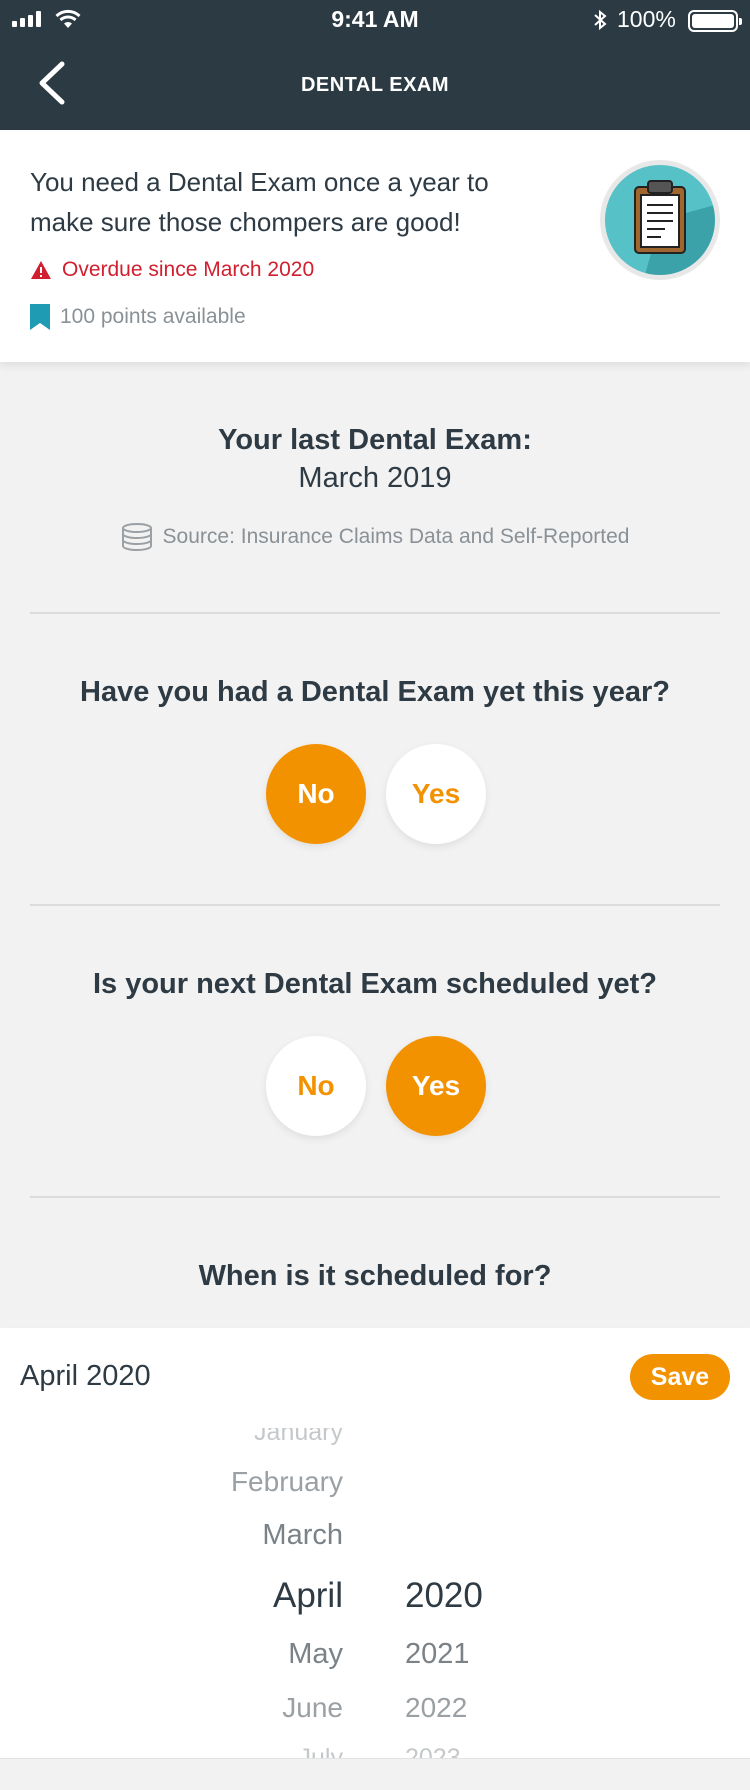 This screenshot has height=1790, width=750. Describe the element at coordinates (375, 1774) in the screenshot. I see `bottom-bar` at that location.